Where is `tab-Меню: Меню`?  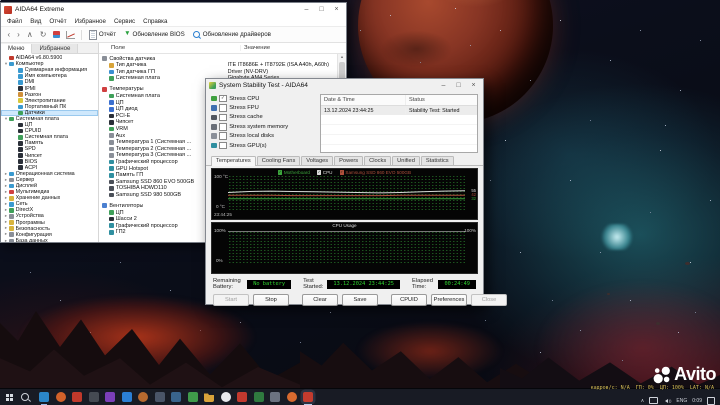 tab-Меню: Меню is located at coordinates (17, 49).